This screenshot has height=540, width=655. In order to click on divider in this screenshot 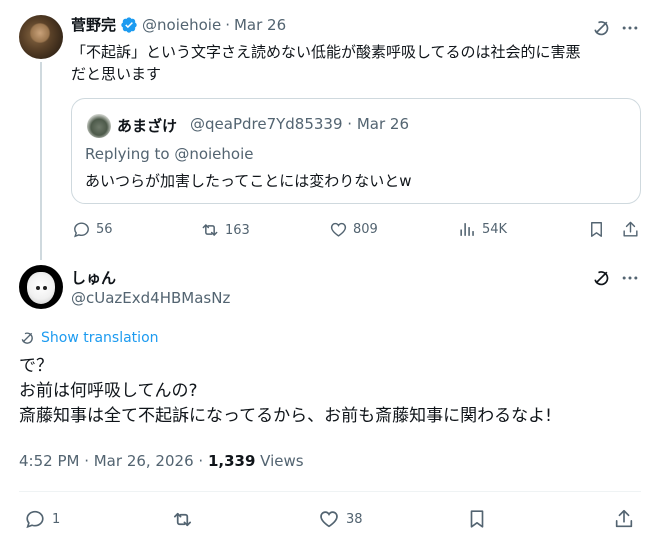, I will do `click(330, 491)`.